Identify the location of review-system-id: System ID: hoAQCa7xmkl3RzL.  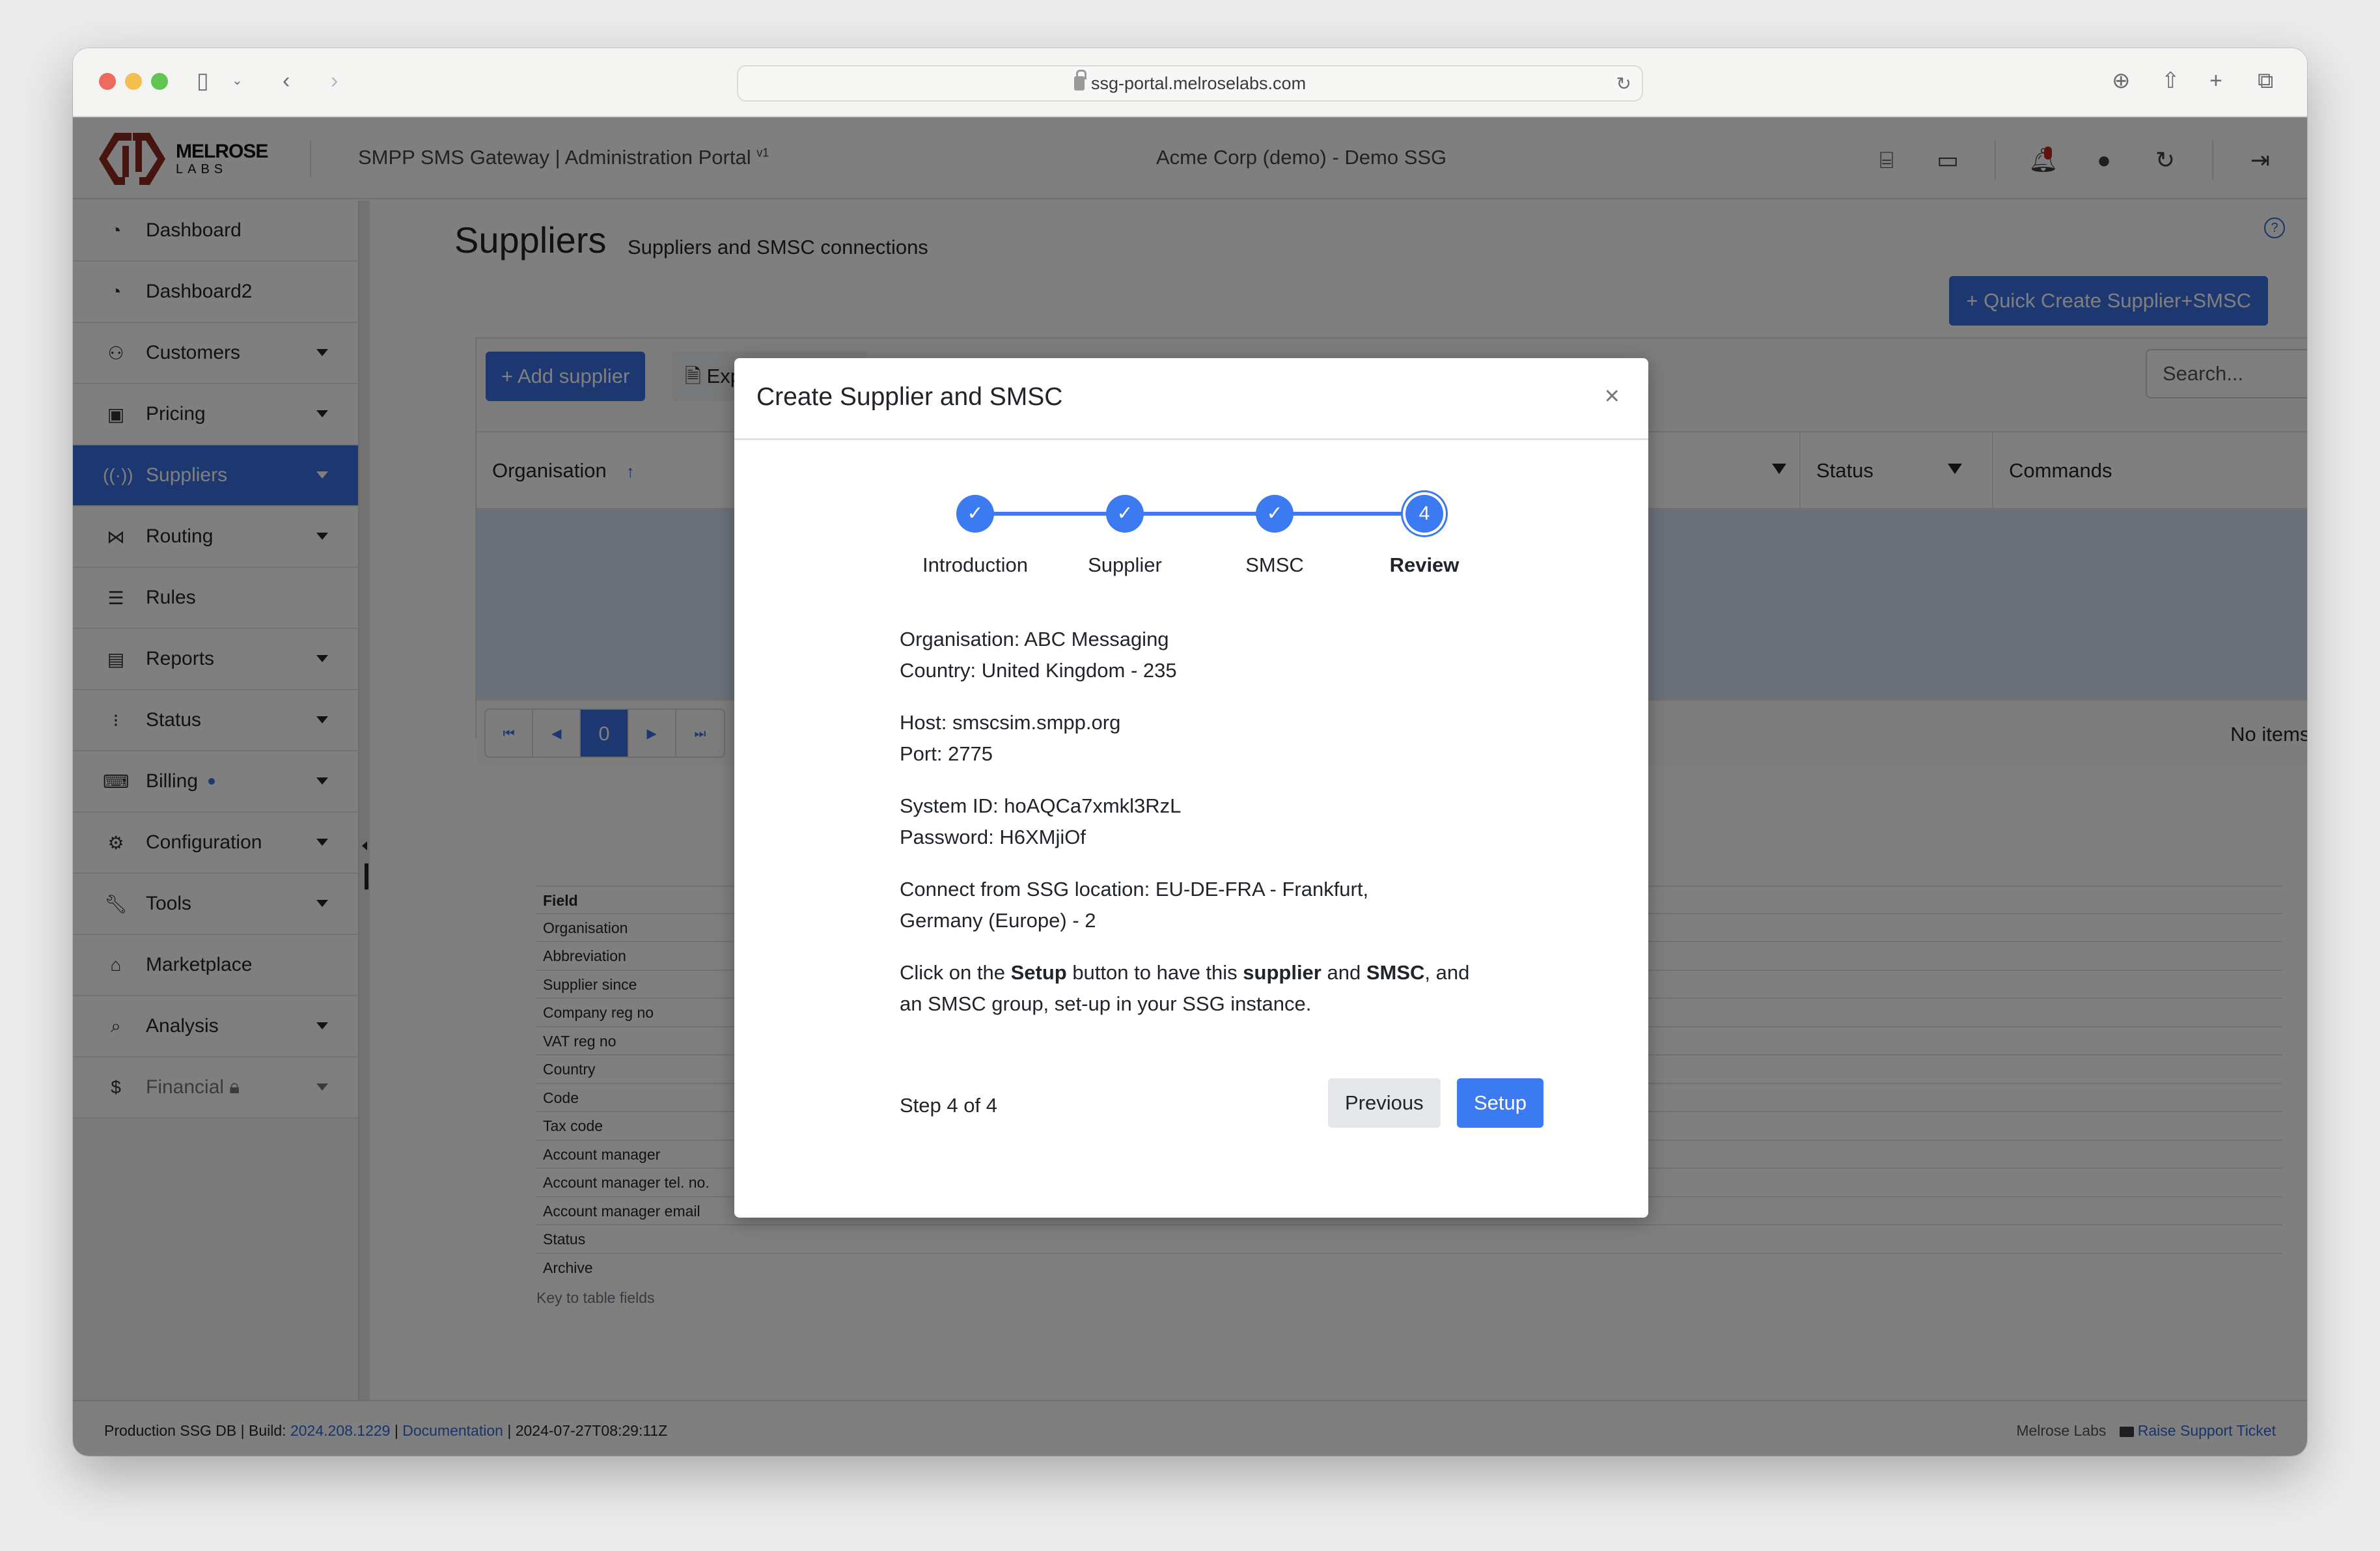
(1041, 805).